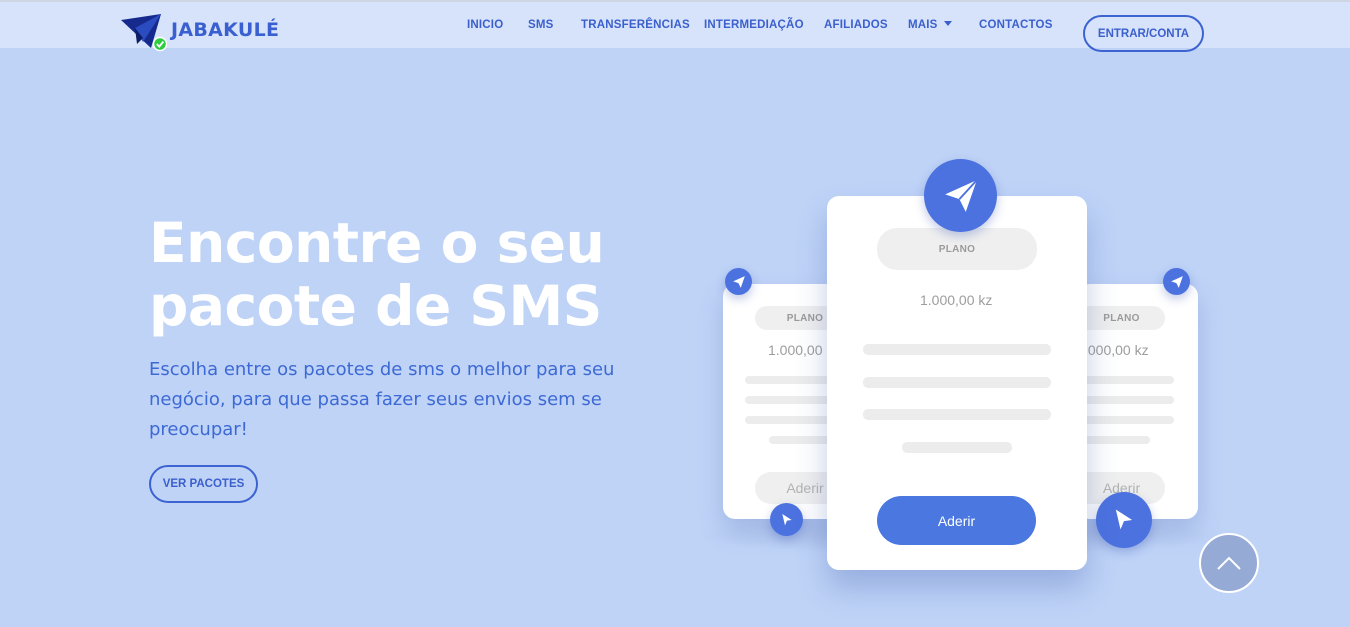  What do you see at coordinates (956, 300) in the screenshot?
I see `price-center: 1.000,00 kz` at bounding box center [956, 300].